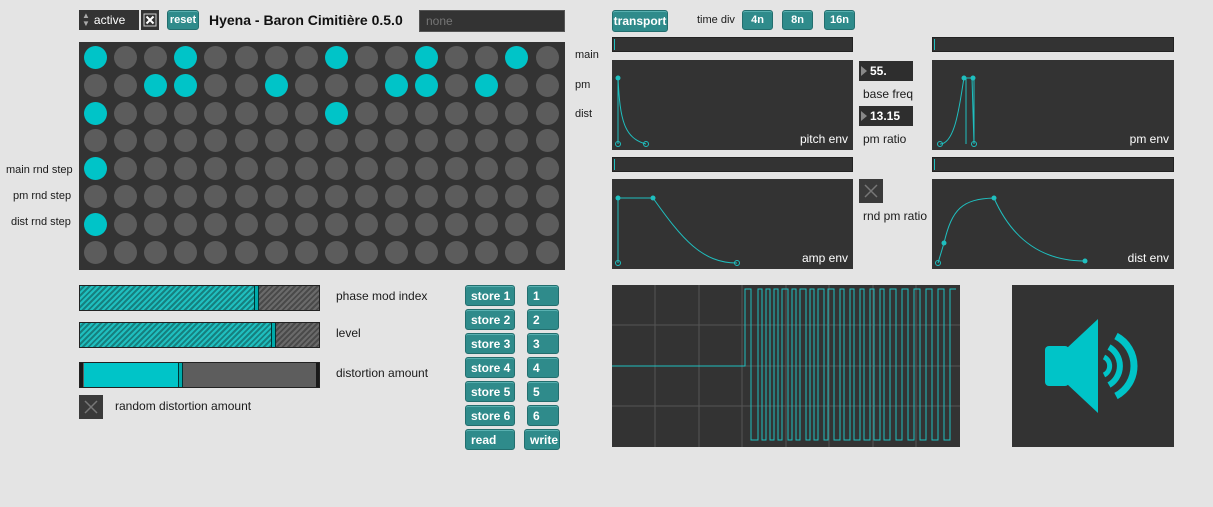 Image resolution: width=1213 pixels, height=507 pixels. What do you see at coordinates (797, 20) in the screenshot?
I see `div-8n-button: 8n` at bounding box center [797, 20].